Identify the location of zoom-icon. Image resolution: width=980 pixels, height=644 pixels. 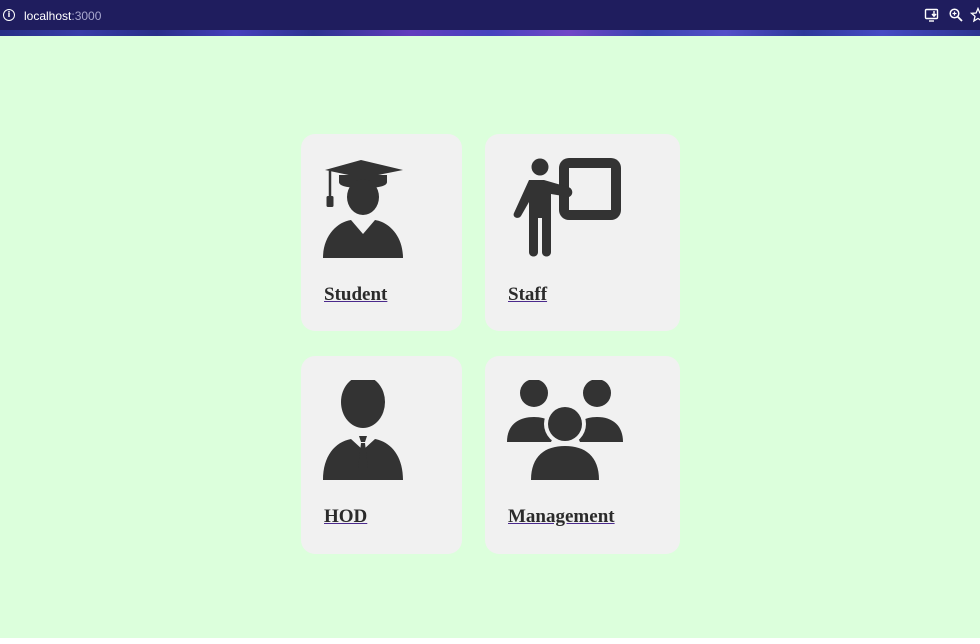
(956, 15).